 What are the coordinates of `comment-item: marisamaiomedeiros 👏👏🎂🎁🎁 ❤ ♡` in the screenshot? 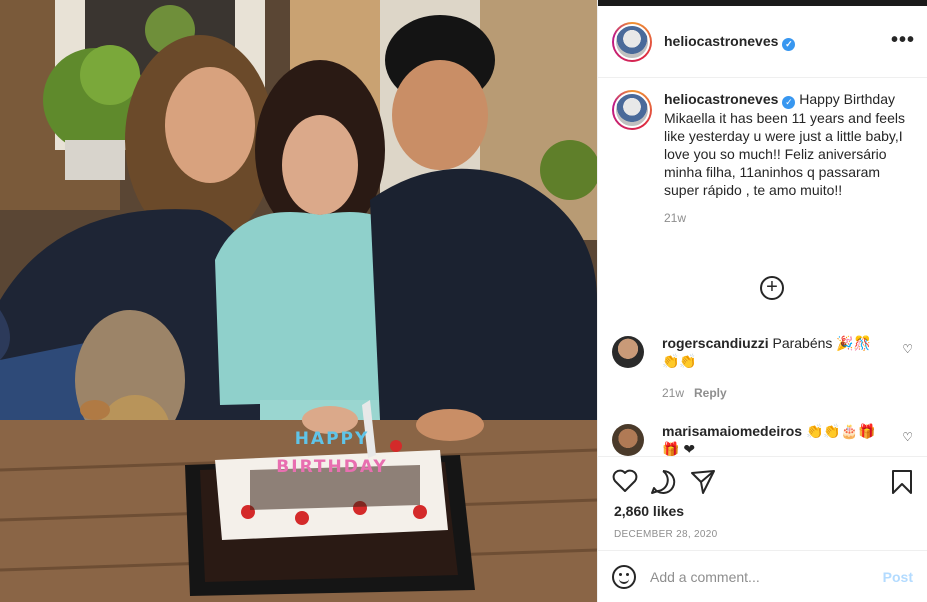 It's located at (762, 439).